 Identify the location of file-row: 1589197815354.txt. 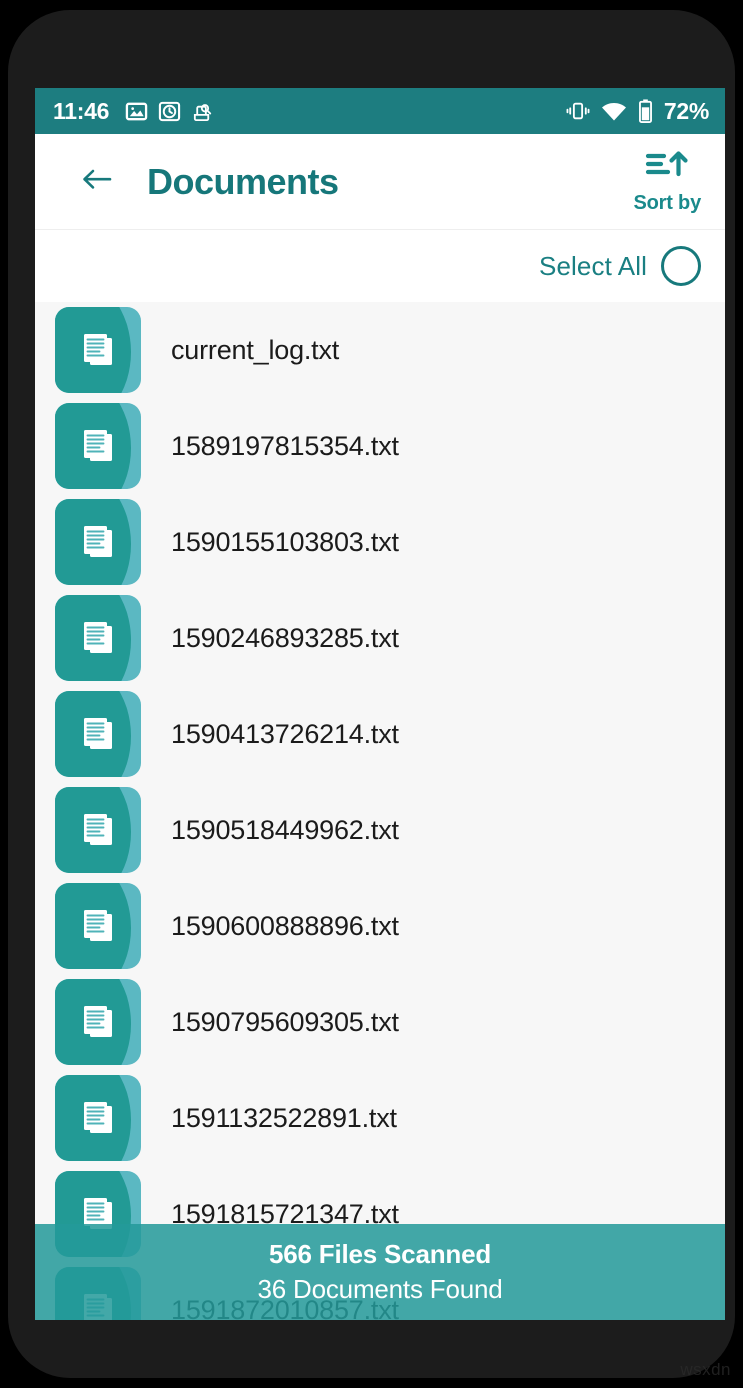
(380, 446).